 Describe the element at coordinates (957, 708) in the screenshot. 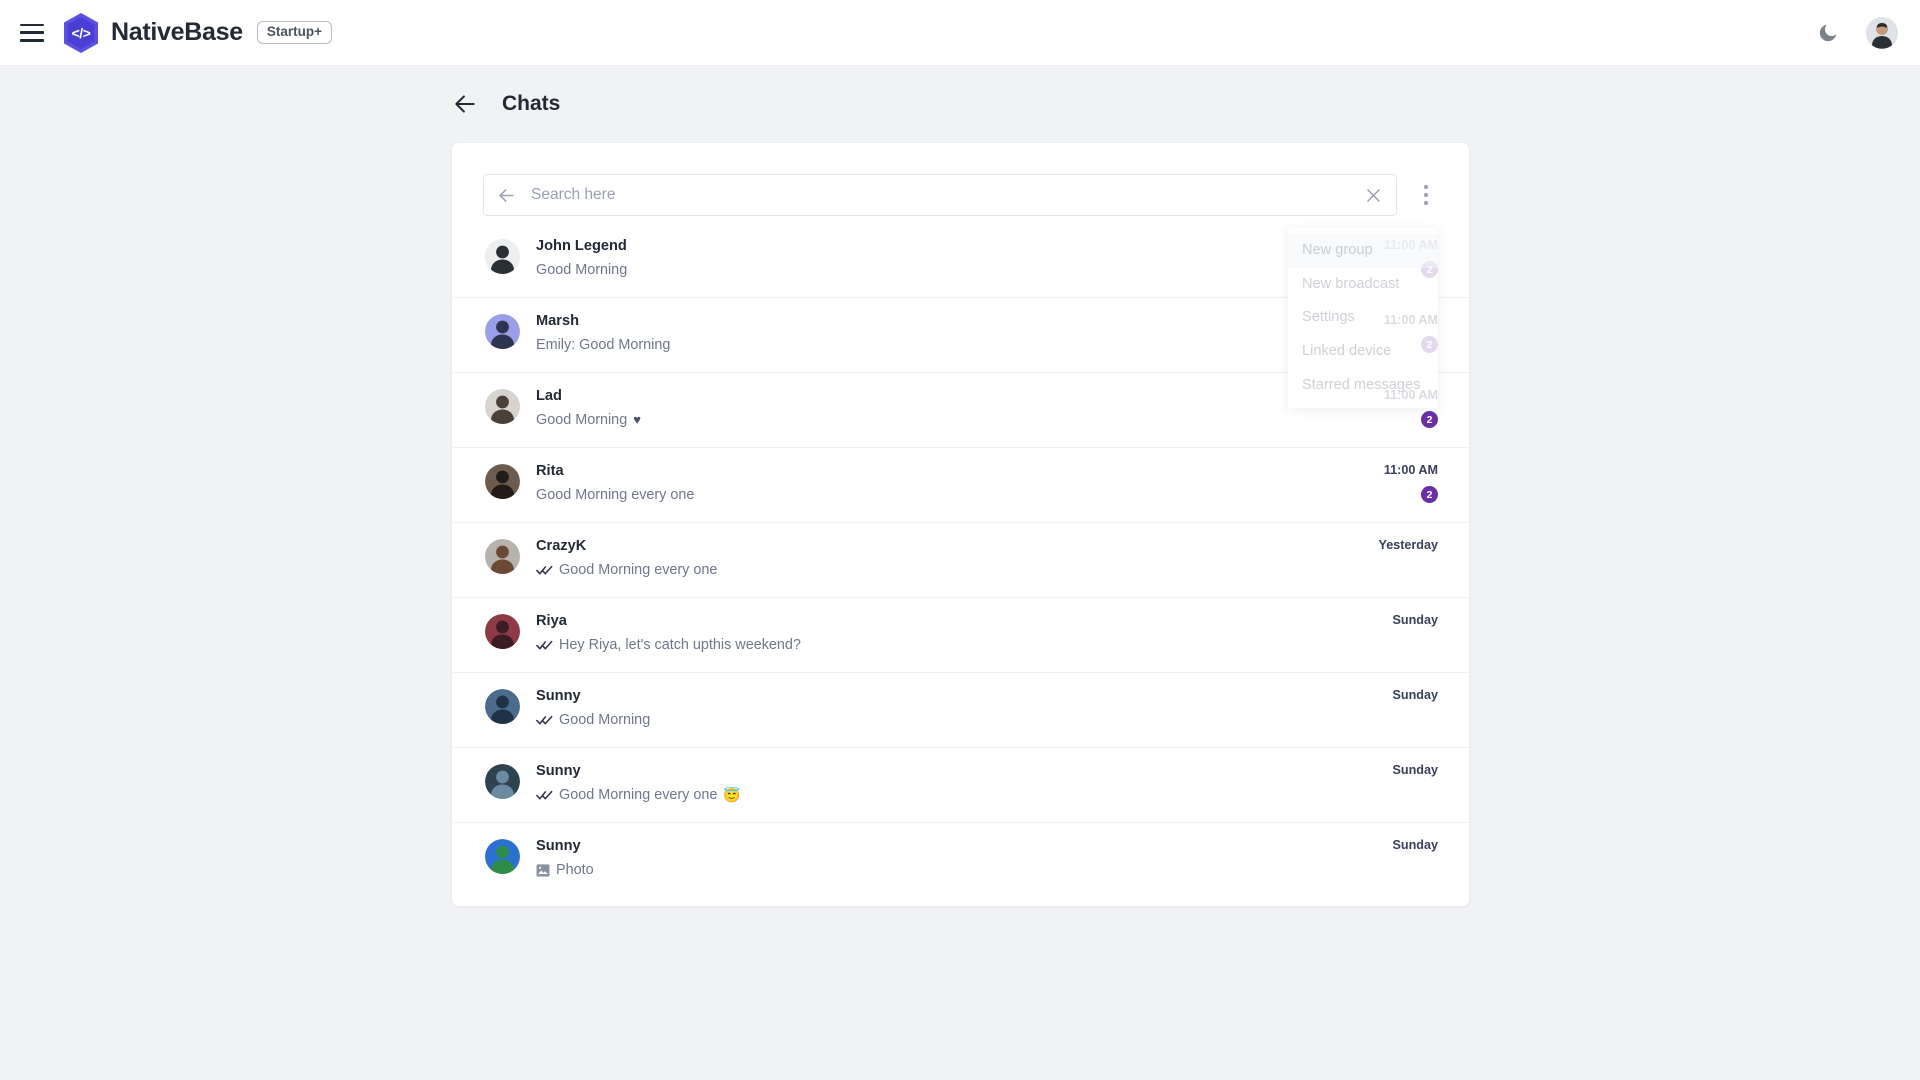

I see `chat-text-block: Sunny Good Morning` at that location.